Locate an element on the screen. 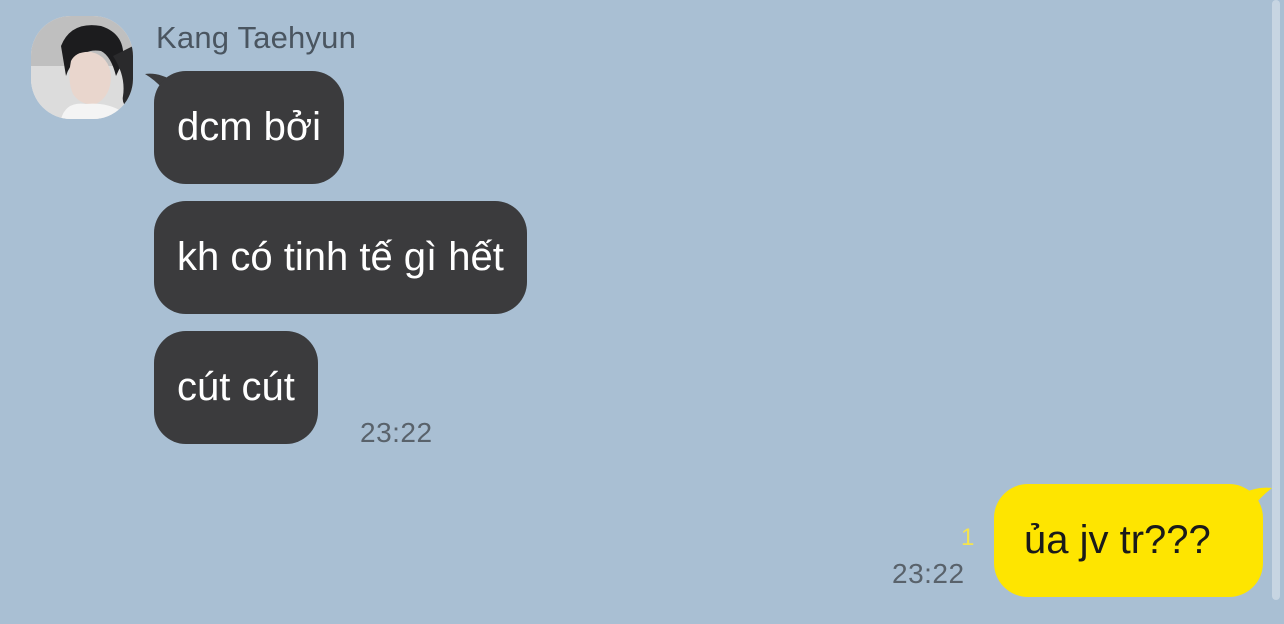 This screenshot has height=624, width=1284. sender-name: Kang Taehyun is located at coordinates (256, 37).